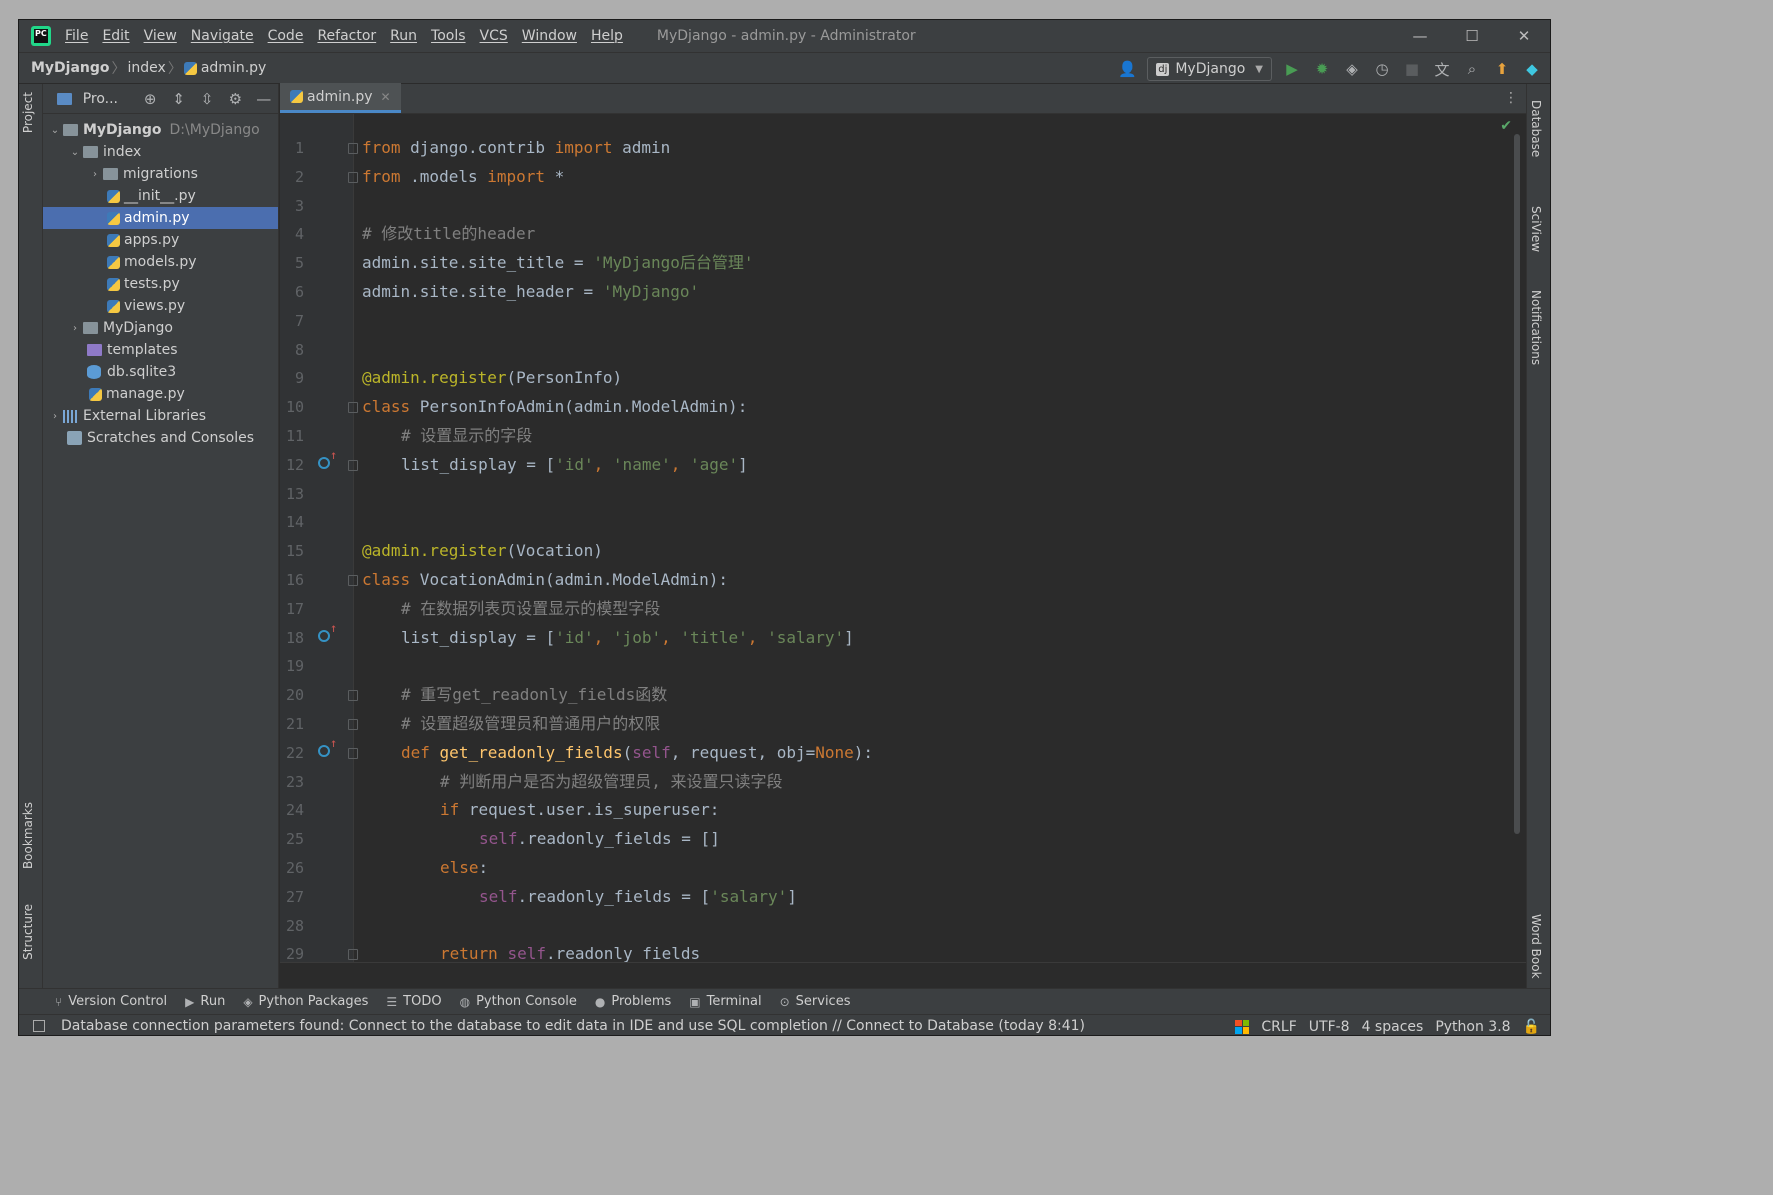 This screenshot has width=1773, height=1195. I want to click on menu-window: Window, so click(549, 36).